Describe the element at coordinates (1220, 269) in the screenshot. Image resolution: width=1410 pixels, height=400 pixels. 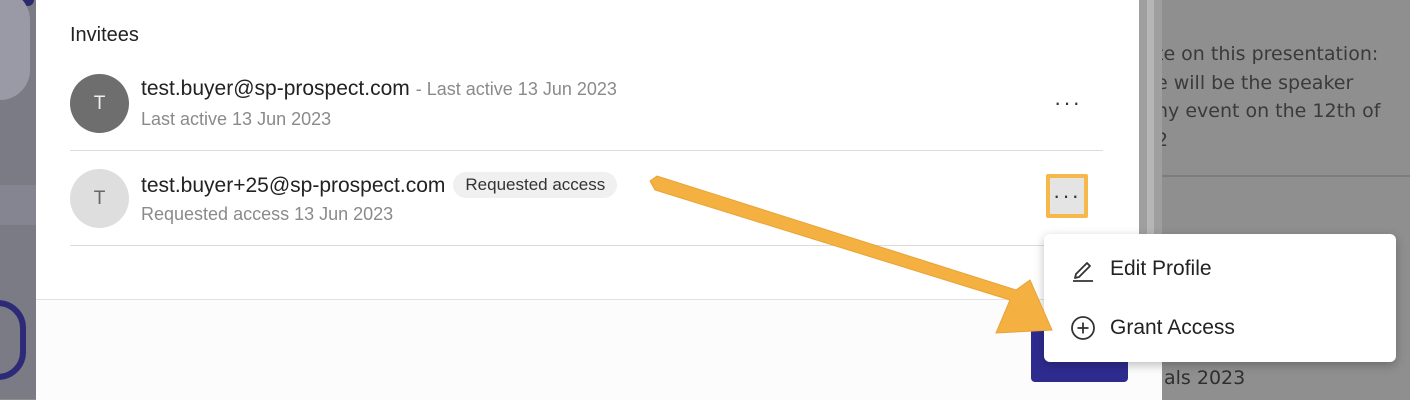
I see `menu-item-edit-profile: Edit Profile` at that location.